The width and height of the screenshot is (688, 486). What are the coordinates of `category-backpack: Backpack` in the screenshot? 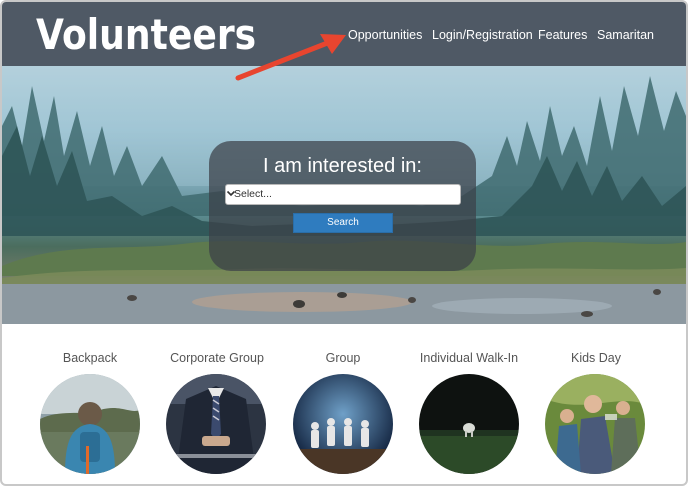 It's located at (90, 358).